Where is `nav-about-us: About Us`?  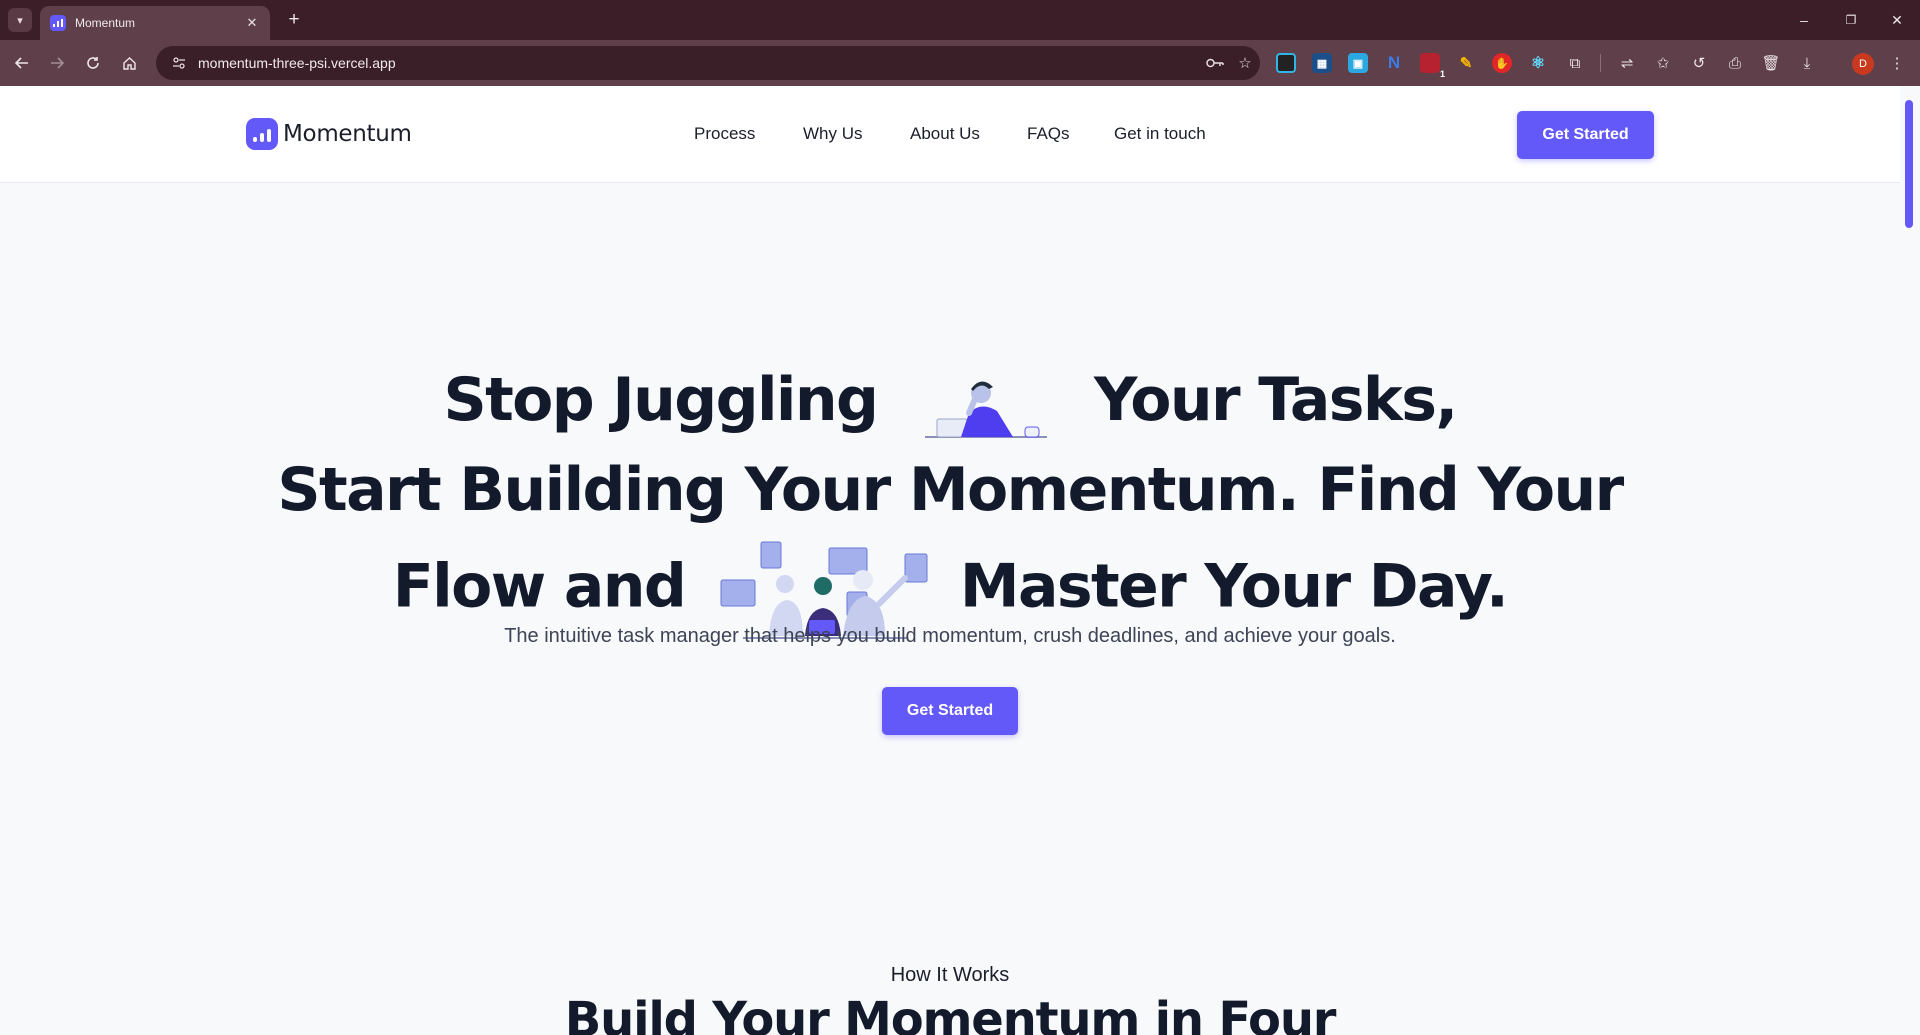 nav-about-us: About Us is located at coordinates (945, 134).